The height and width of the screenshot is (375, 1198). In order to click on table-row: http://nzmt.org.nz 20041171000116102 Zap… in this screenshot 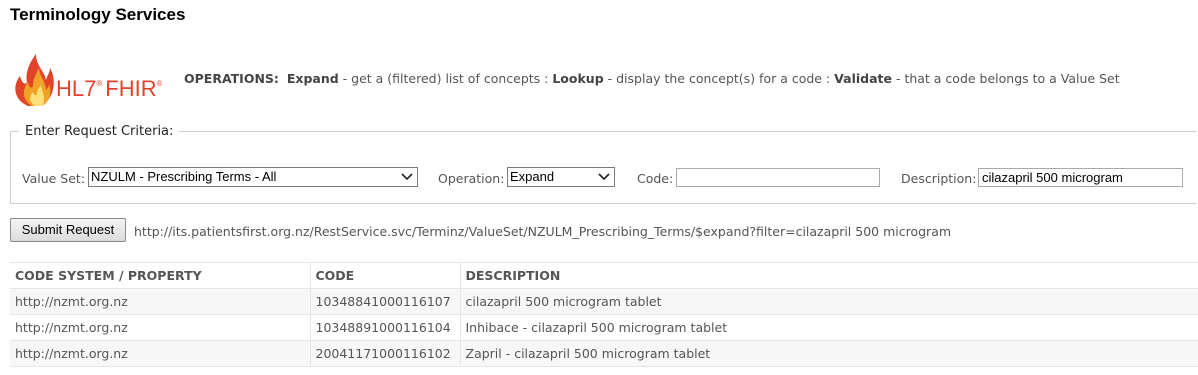, I will do `click(604, 353)`.